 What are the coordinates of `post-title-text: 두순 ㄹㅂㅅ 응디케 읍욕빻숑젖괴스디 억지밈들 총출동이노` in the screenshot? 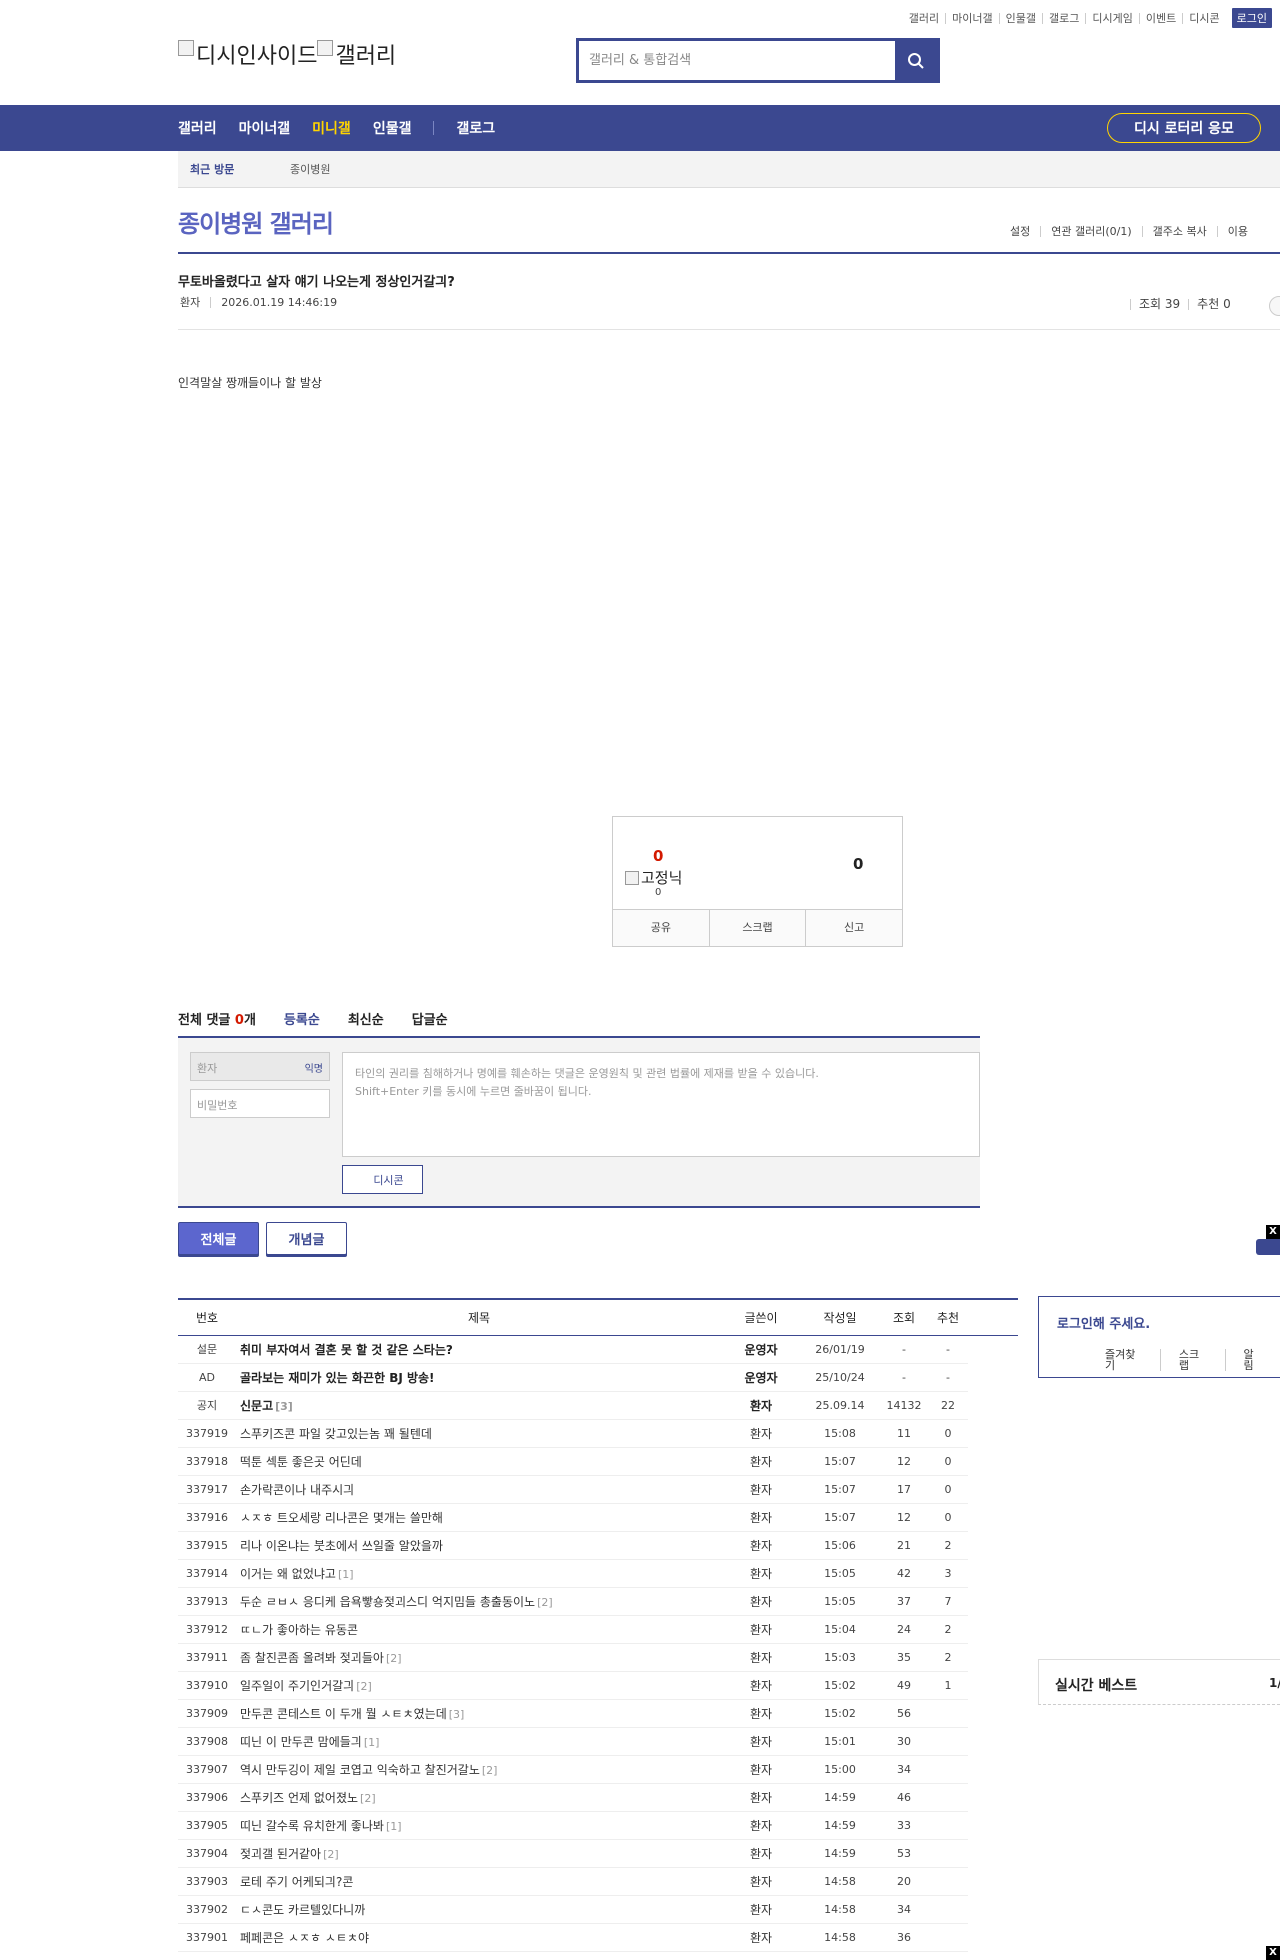 It's located at (387, 1602).